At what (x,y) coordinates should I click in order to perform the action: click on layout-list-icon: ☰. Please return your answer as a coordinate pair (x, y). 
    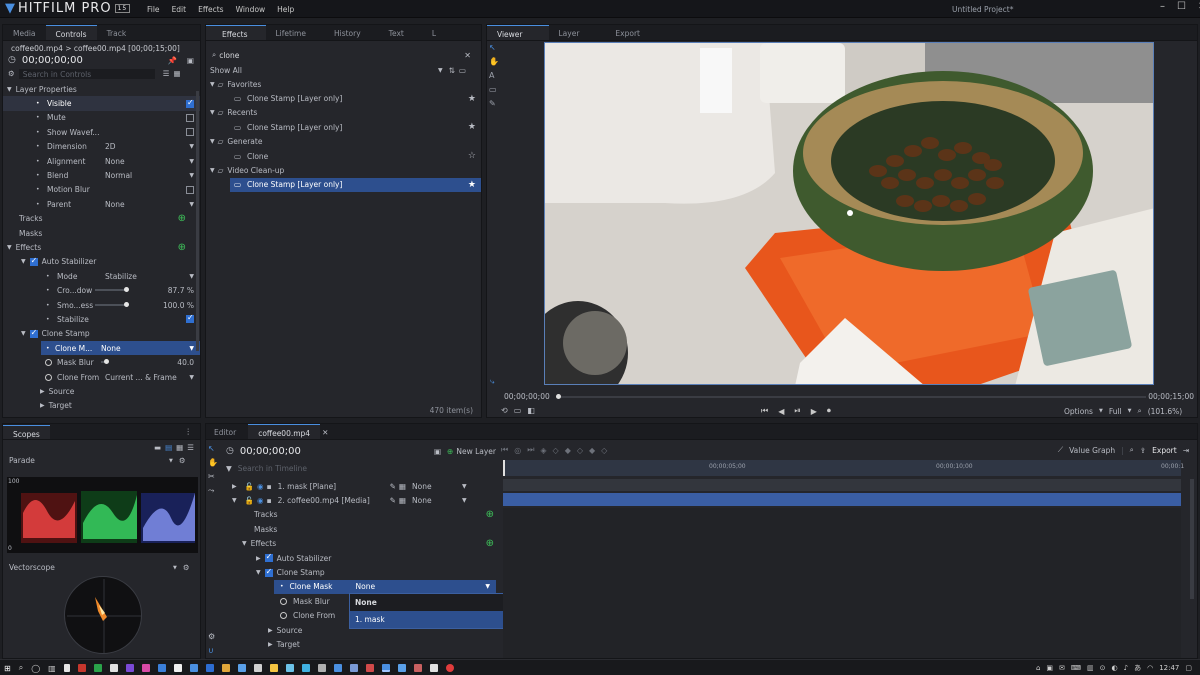
    Looking at the image, I should click on (190, 447).